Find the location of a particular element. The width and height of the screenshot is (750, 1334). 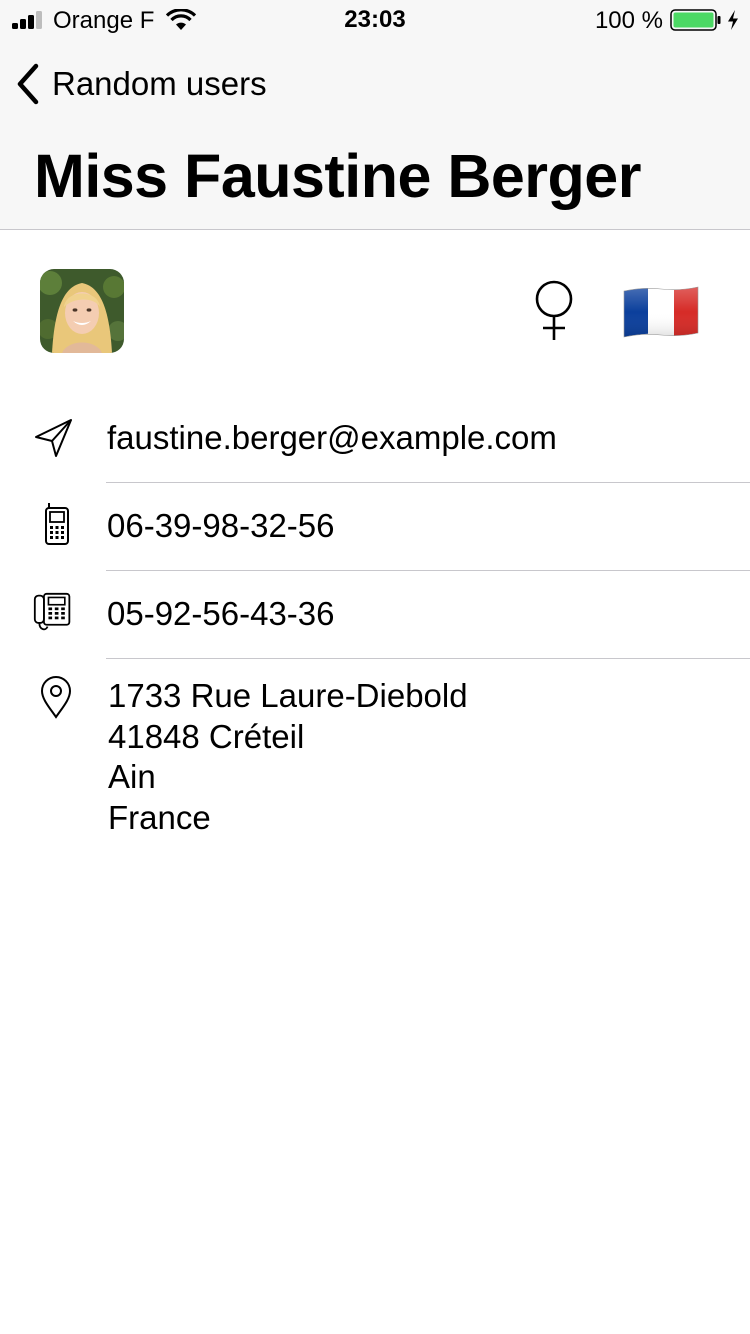

address-country: France is located at coordinates (159, 817).